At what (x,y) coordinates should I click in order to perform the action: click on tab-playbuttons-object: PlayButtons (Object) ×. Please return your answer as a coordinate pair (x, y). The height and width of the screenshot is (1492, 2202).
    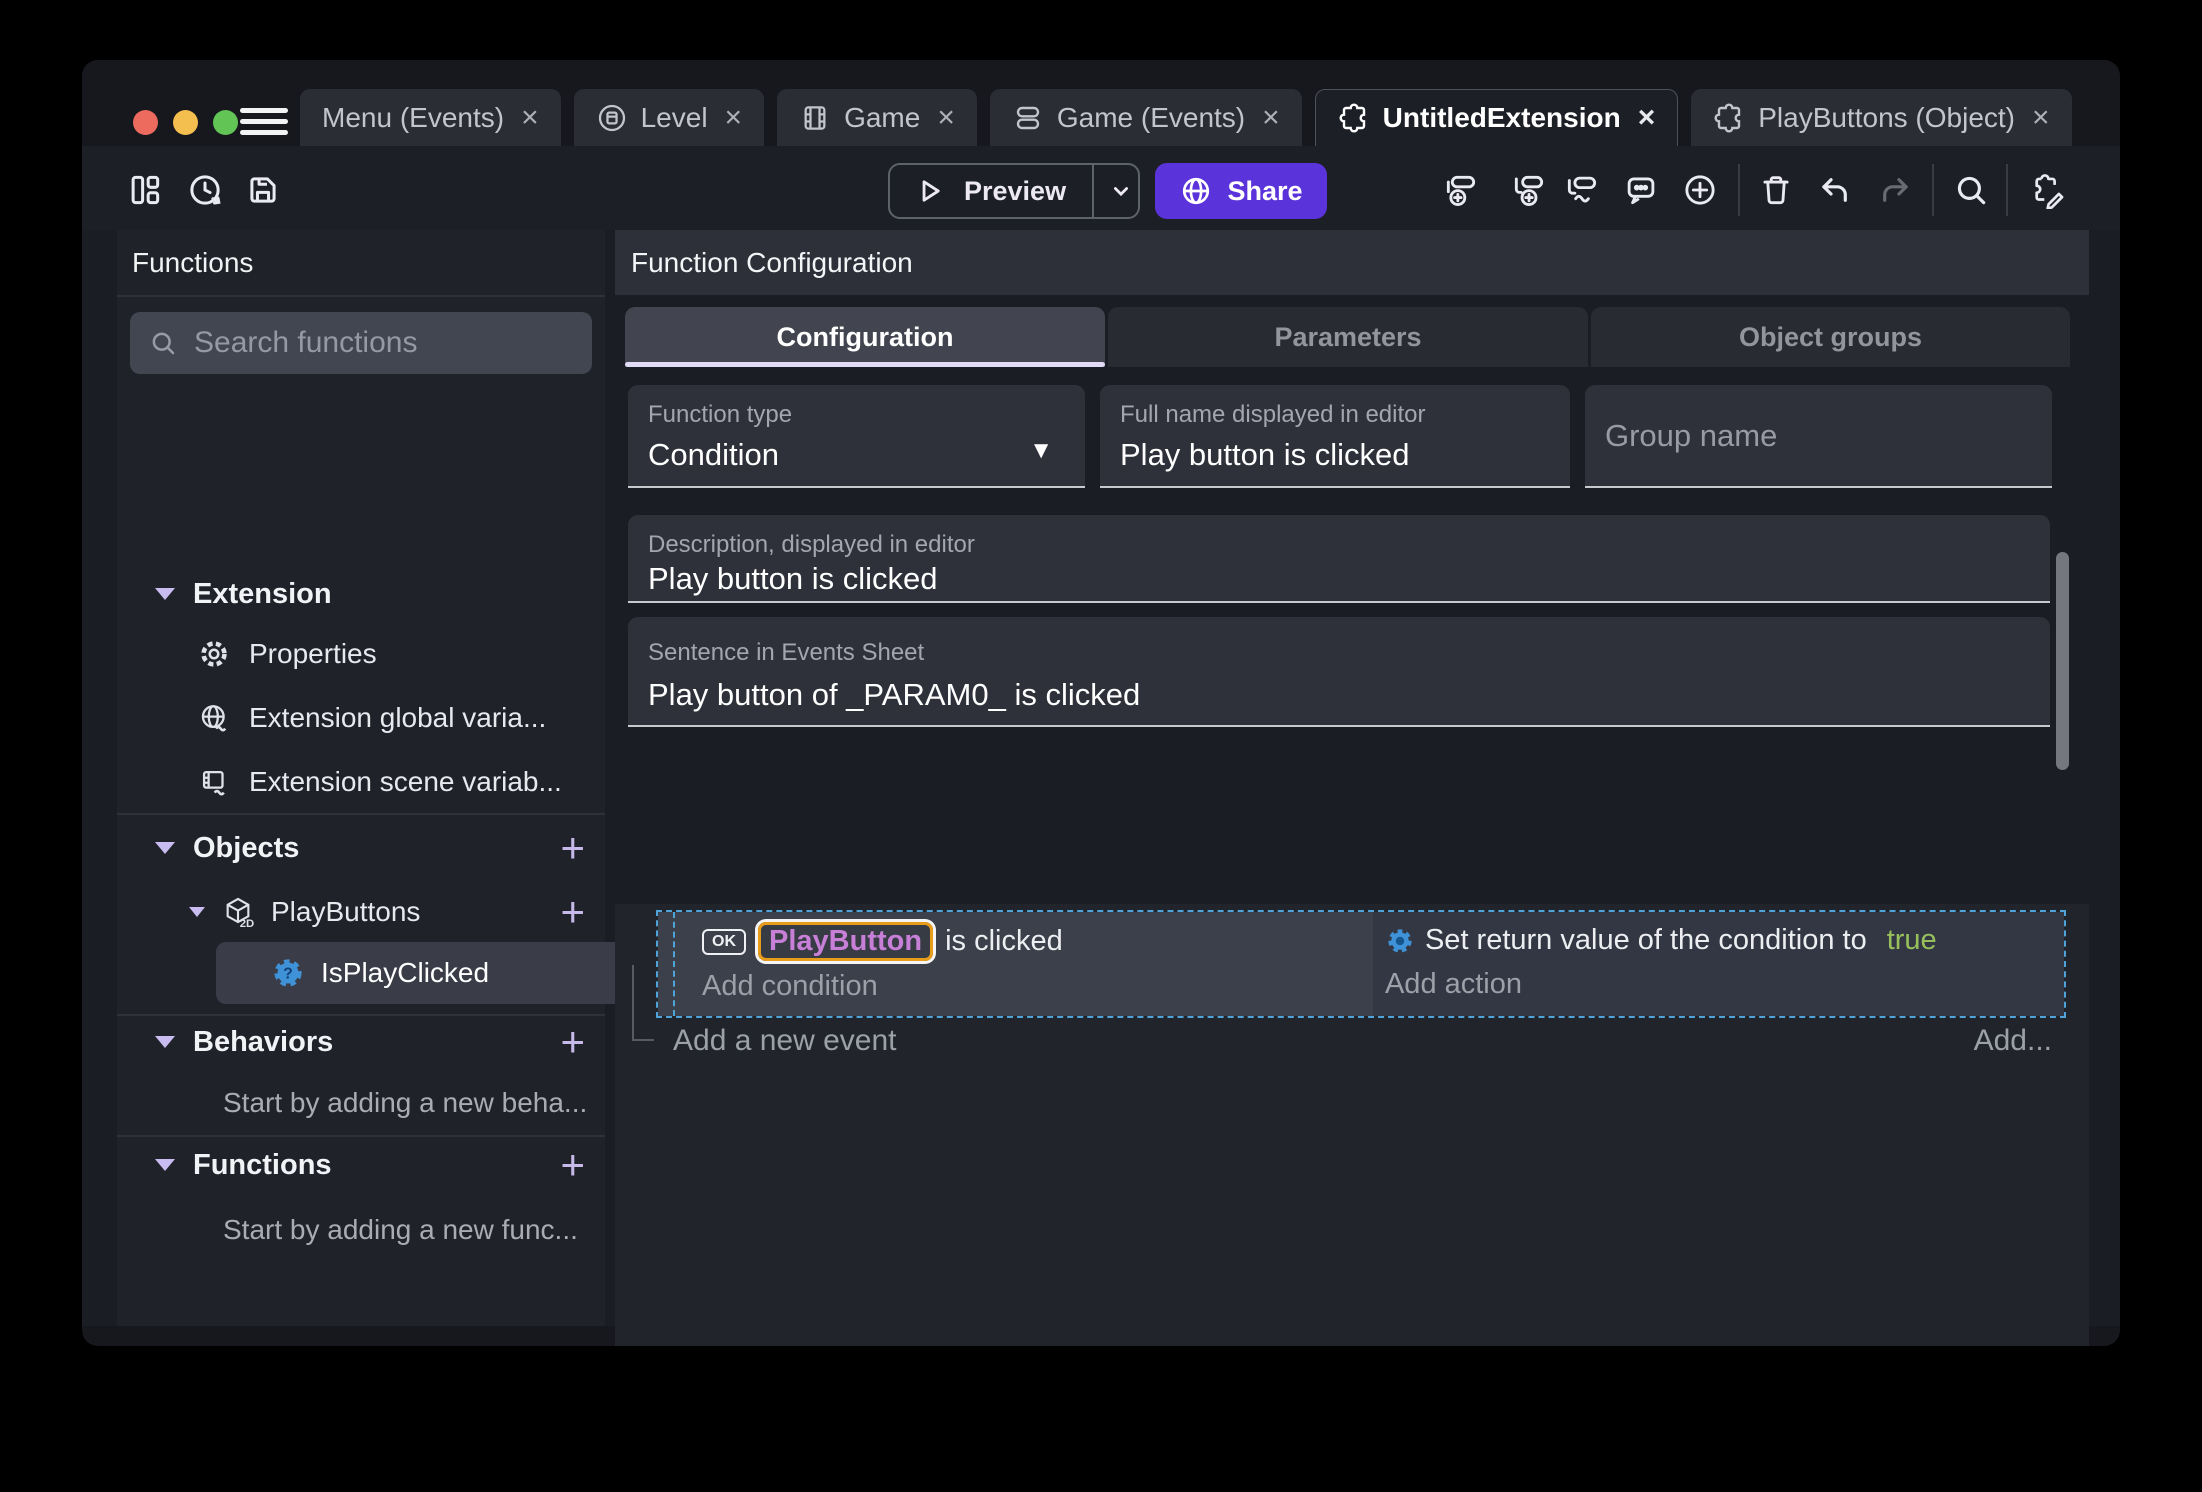
    Looking at the image, I should click on (1881, 117).